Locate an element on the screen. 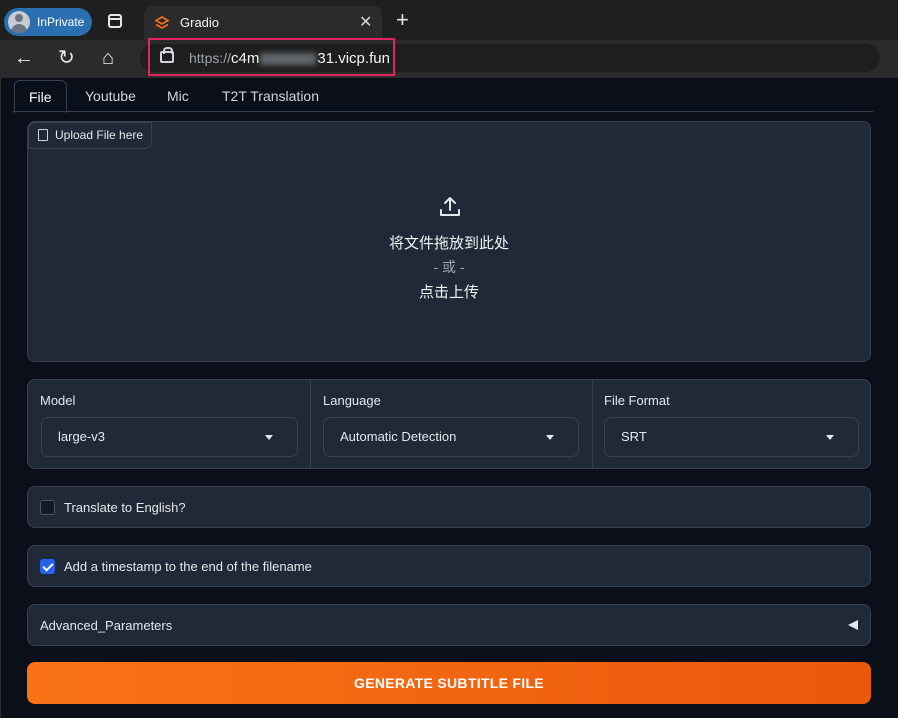 This screenshot has height=718, width=898. gradio-logo-icon is located at coordinates (162, 22).